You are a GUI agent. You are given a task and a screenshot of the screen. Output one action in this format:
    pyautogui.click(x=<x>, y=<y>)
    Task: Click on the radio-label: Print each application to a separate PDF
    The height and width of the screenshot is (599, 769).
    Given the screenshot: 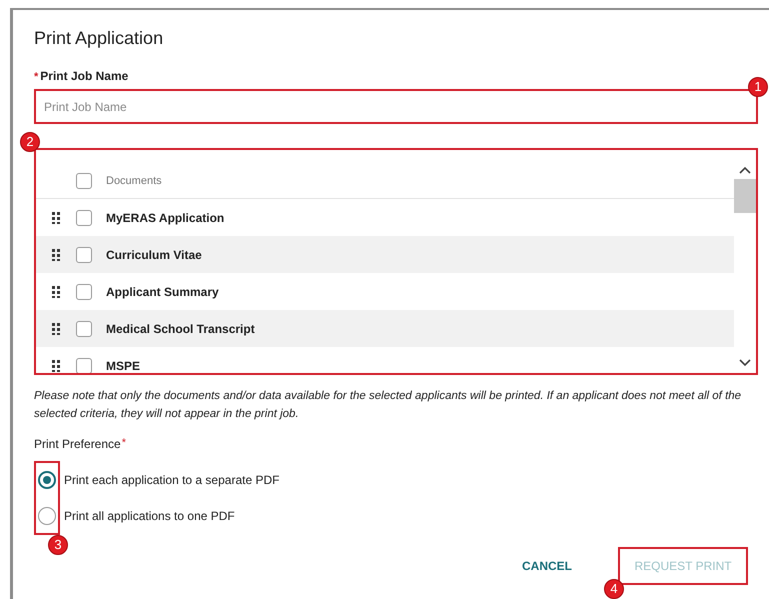 What is the action you would take?
    pyautogui.click(x=172, y=480)
    